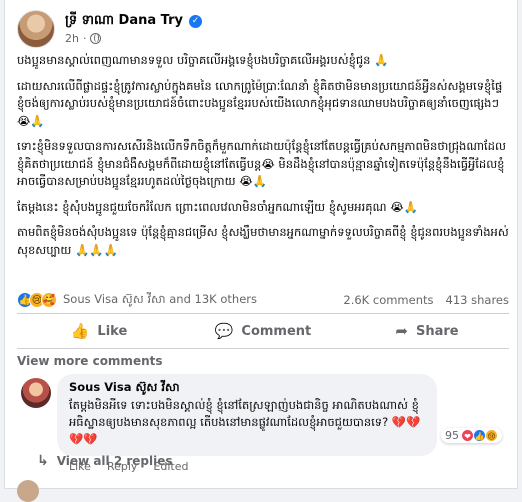 This screenshot has height=502, width=522. What do you see at coordinates (437, 331) in the screenshot?
I see `share-label: Share` at bounding box center [437, 331].